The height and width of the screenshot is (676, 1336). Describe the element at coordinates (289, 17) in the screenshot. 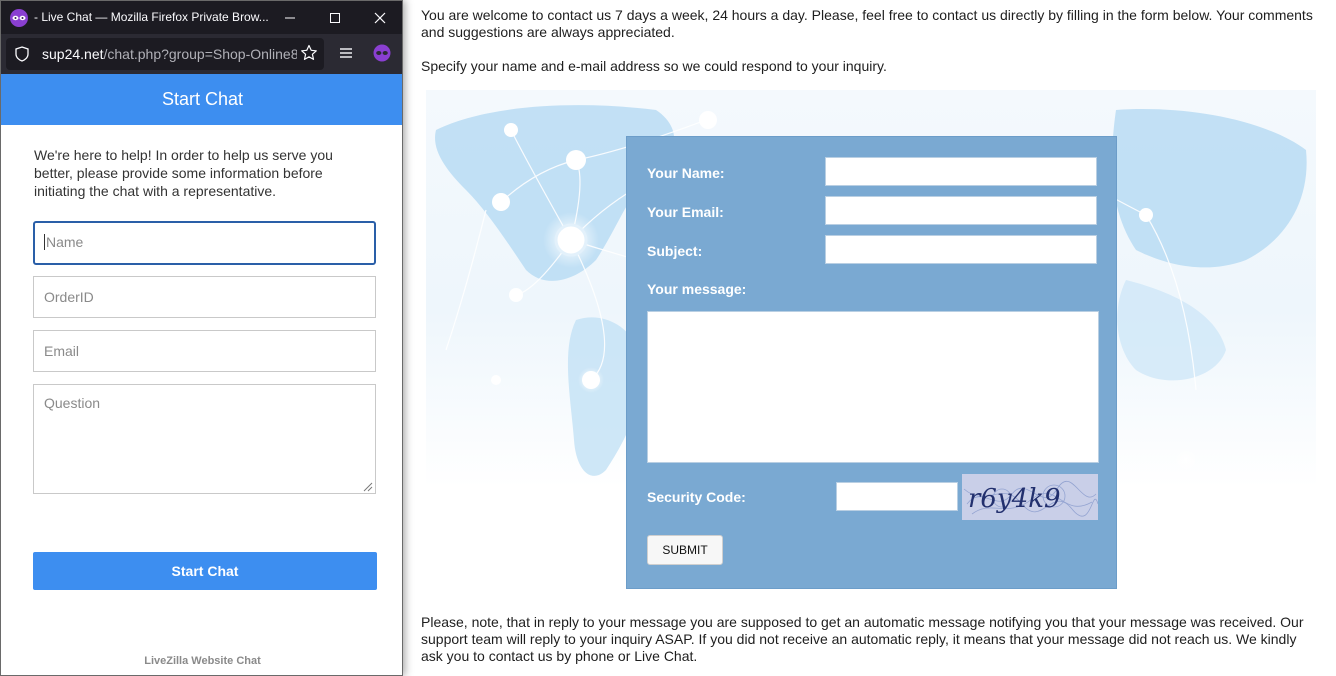

I see `minimize-icon` at that location.